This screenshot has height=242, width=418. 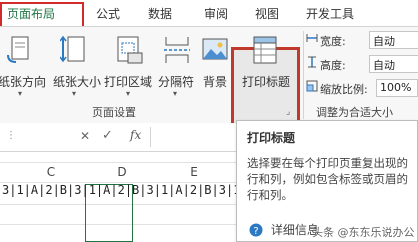 What do you see at coordinates (11, 135) in the screenshot?
I see `name-box-dropdown-icon: ⋮` at bounding box center [11, 135].